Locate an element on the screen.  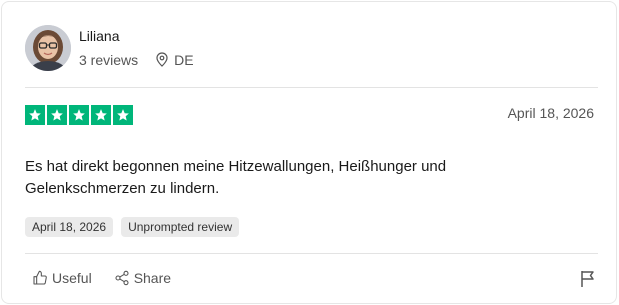
useful-button: Useful is located at coordinates (62, 278).